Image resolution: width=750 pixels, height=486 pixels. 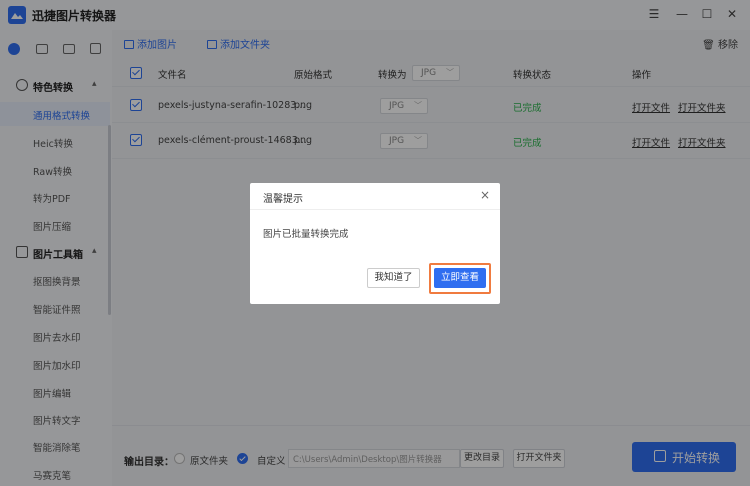 I want to click on close-icon: ×, so click(x=485, y=195).